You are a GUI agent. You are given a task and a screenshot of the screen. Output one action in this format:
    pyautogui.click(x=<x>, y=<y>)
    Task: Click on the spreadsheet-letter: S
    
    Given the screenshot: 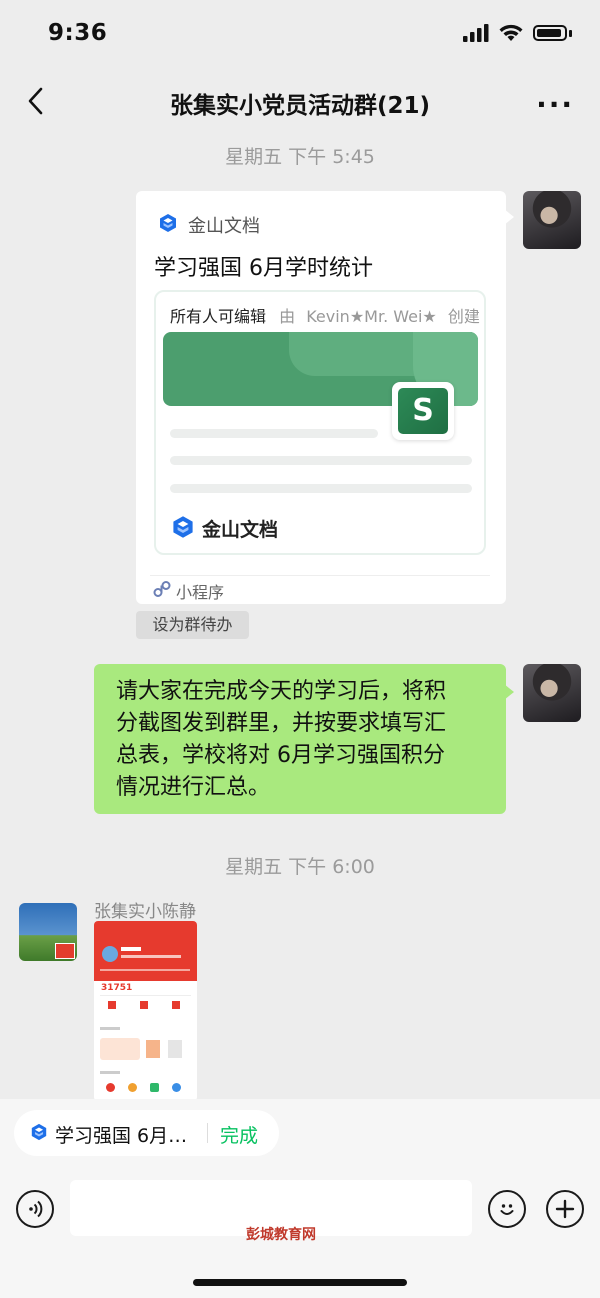 What is the action you would take?
    pyautogui.click(x=423, y=411)
    